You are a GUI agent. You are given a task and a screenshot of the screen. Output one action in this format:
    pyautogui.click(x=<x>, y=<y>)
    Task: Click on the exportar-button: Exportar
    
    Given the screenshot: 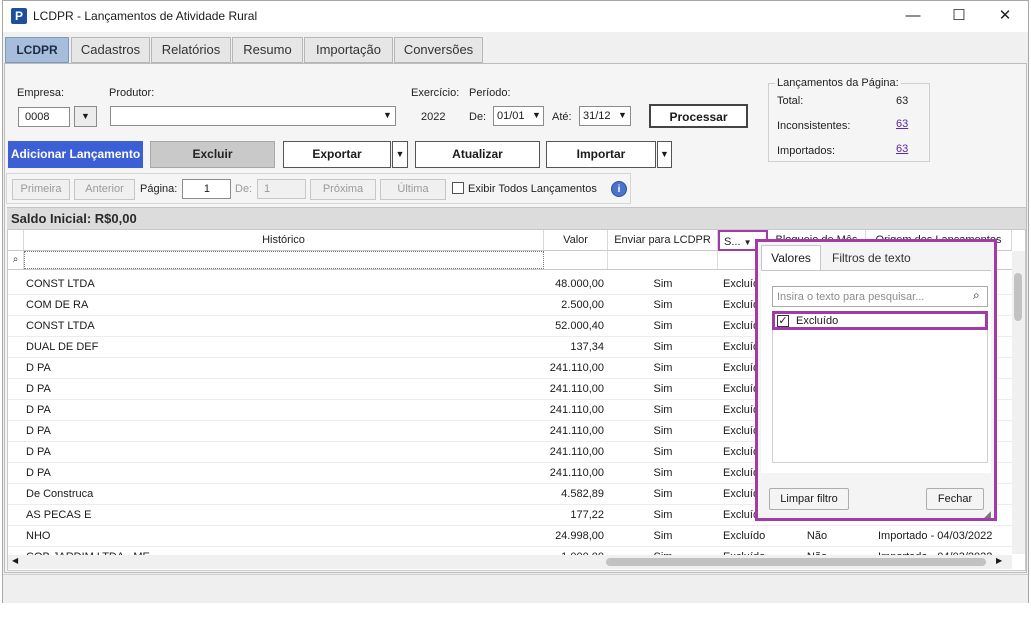 What is the action you would take?
    pyautogui.click(x=337, y=154)
    